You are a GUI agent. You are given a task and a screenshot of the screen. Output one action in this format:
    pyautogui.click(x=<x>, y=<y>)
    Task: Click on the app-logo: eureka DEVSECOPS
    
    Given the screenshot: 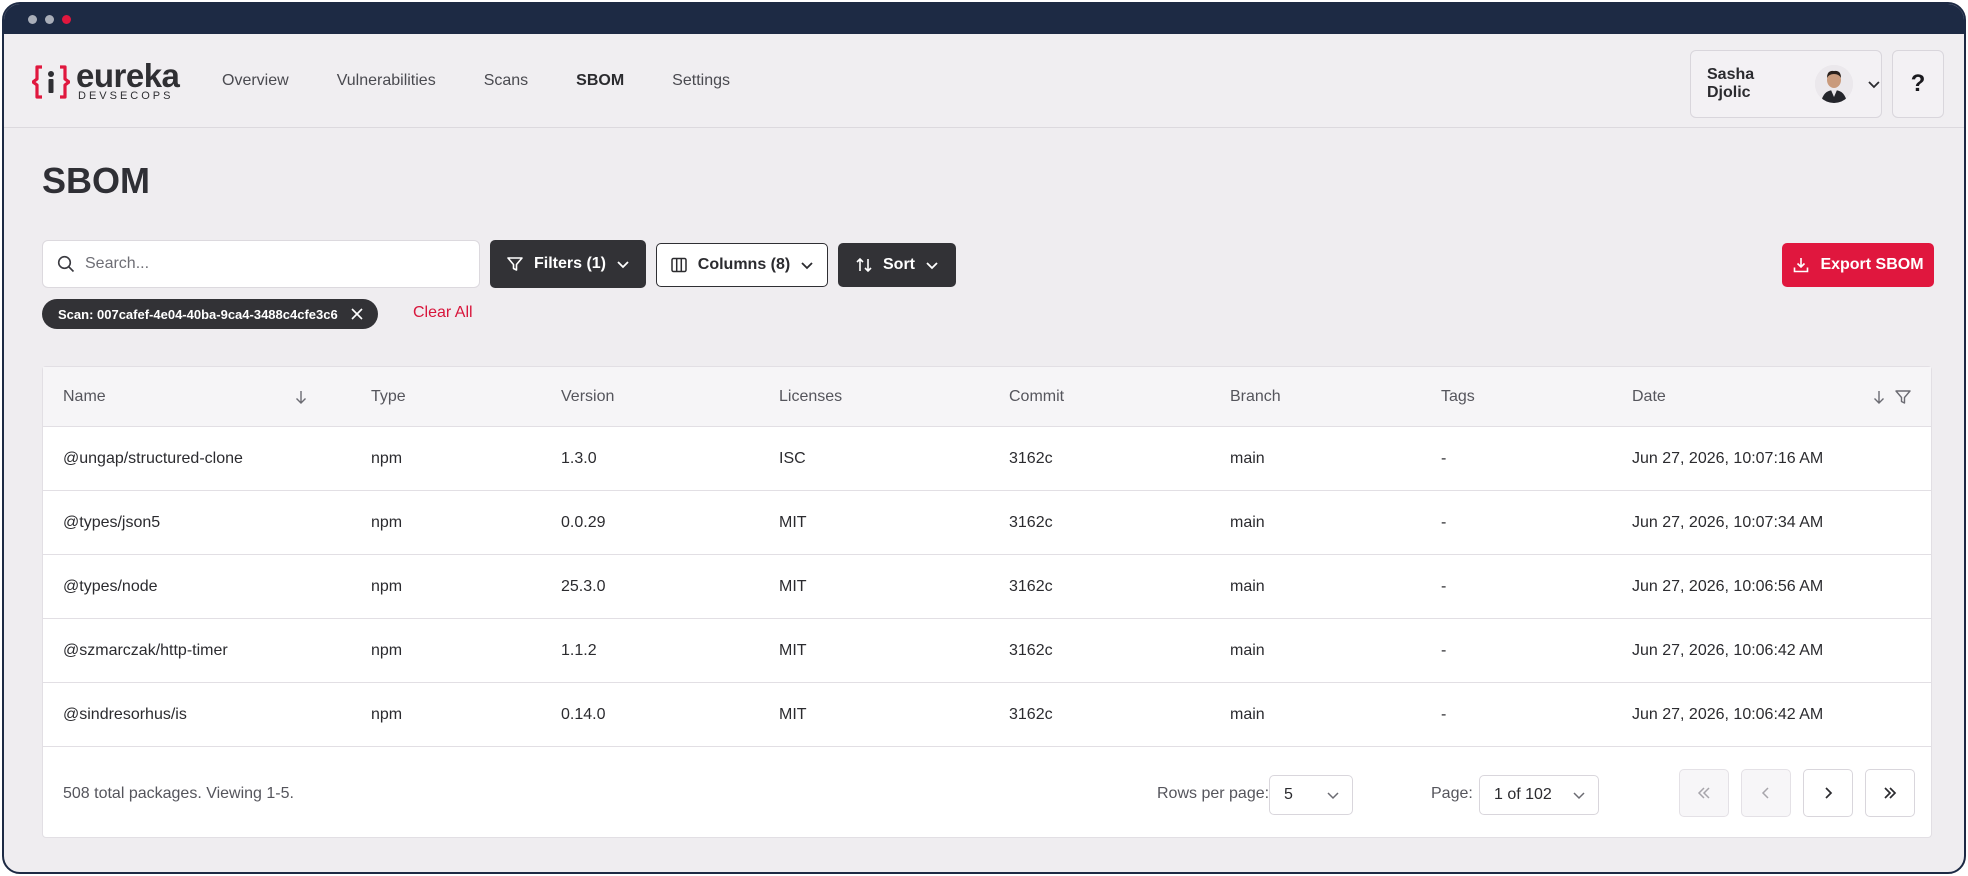 What is the action you would take?
    pyautogui.click(x=106, y=79)
    